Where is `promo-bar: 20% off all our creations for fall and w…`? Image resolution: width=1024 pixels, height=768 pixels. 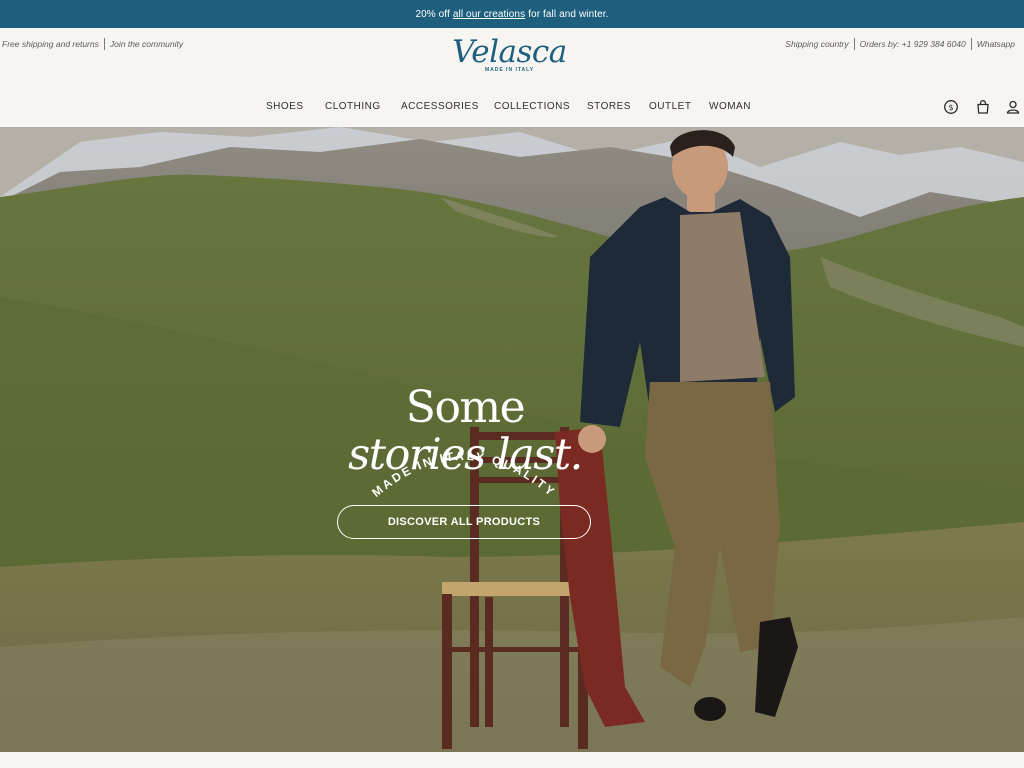
promo-bar: 20% off all our creations for fall and w… is located at coordinates (512, 14).